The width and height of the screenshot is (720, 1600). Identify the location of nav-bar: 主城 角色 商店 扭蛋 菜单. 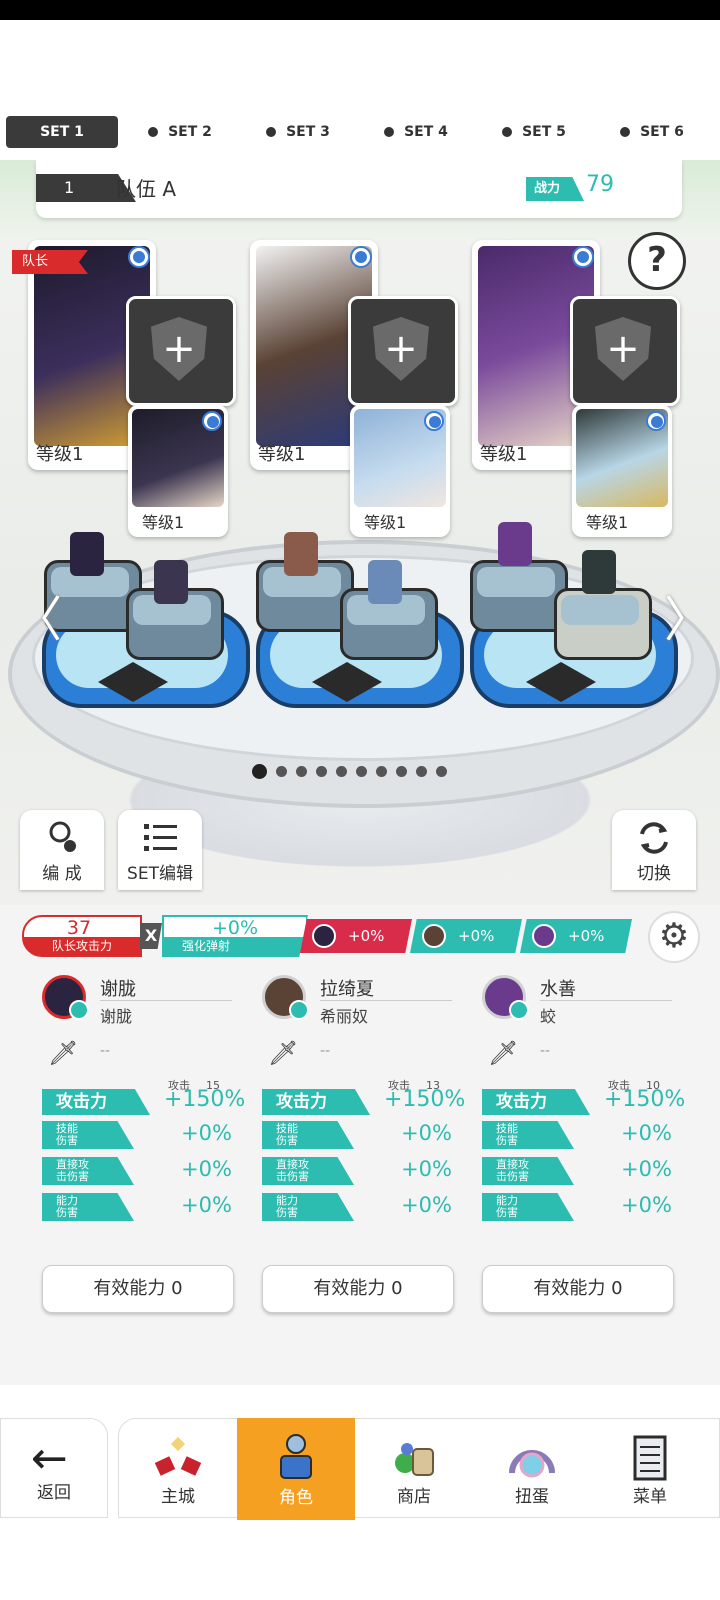
(419, 1469).